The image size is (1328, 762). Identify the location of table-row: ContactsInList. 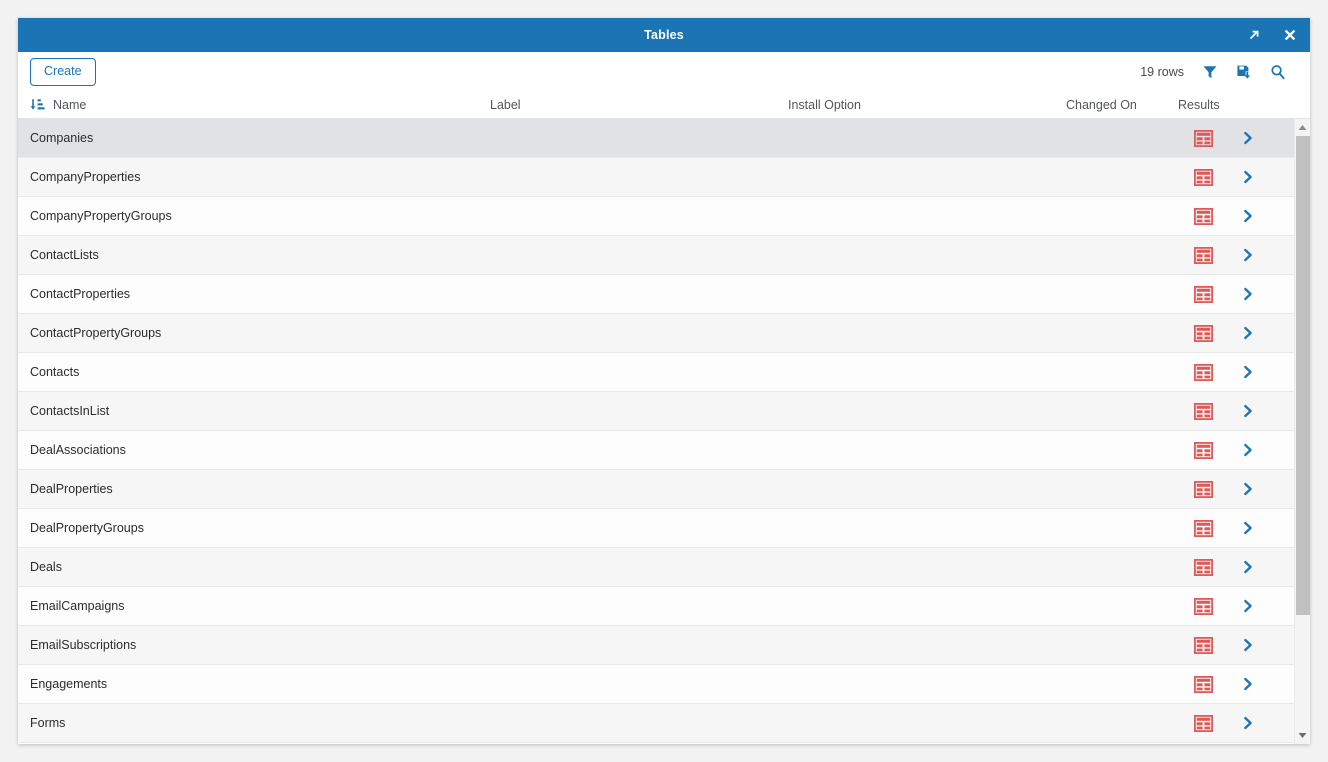
(656, 411).